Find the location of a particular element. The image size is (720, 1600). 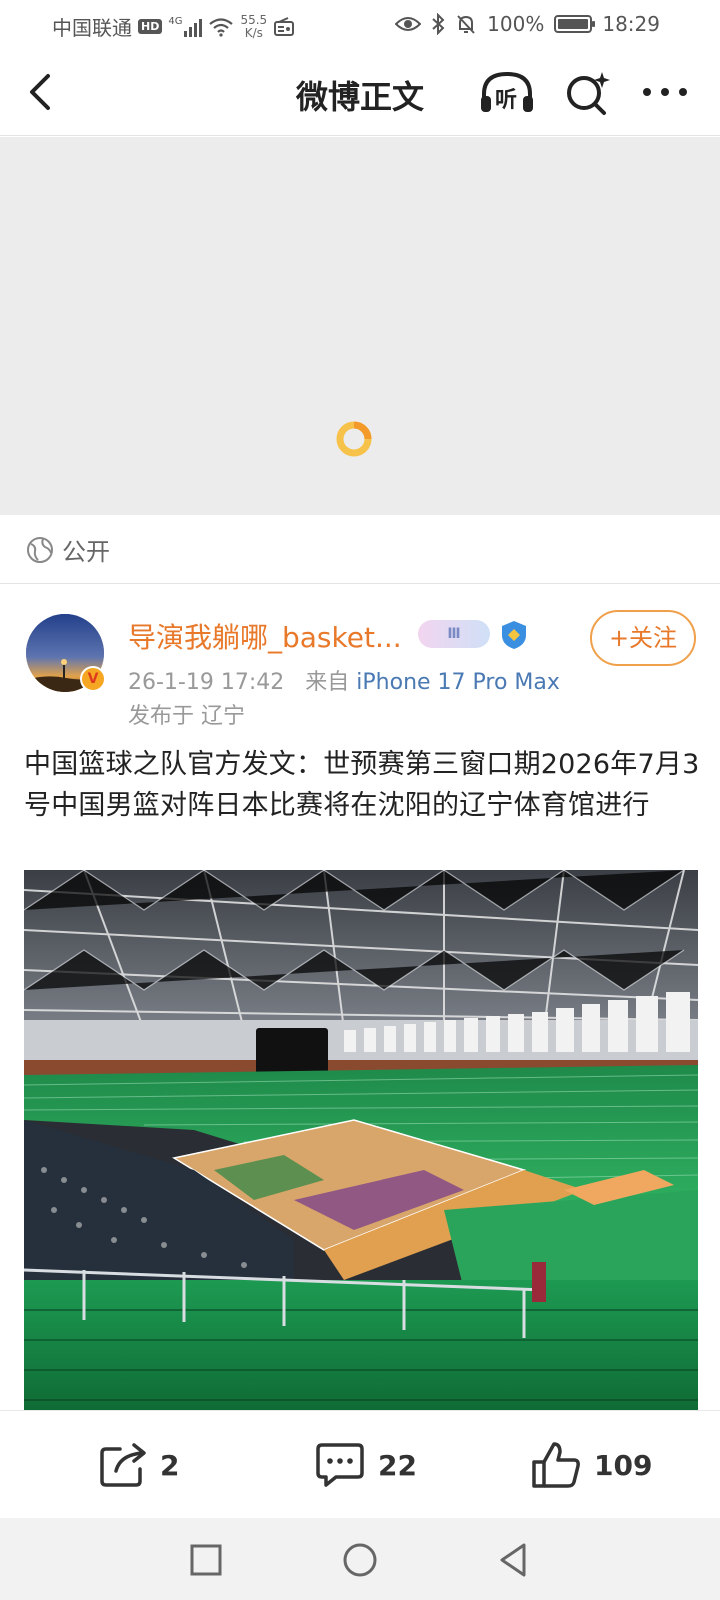

repost-button: 2 is located at coordinates (138, 1465).